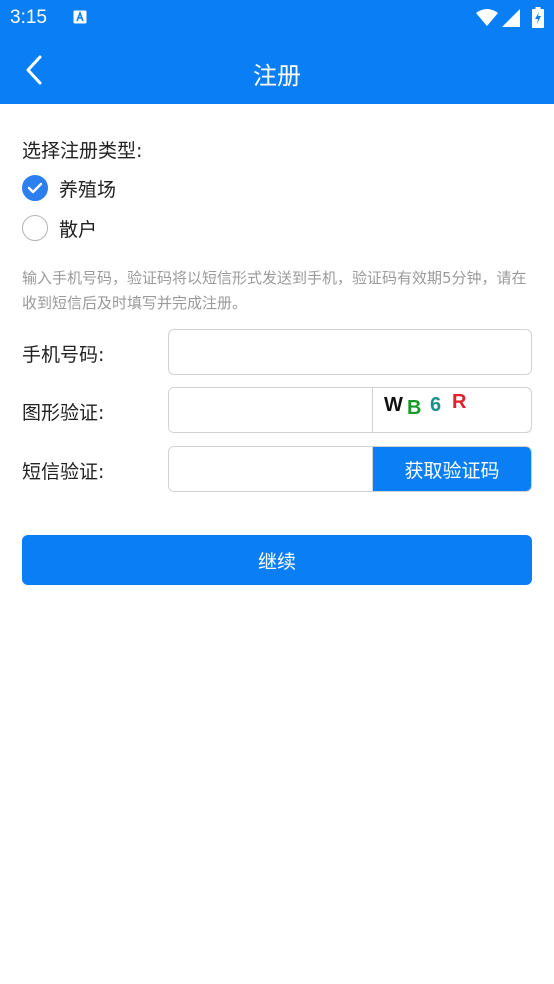 This screenshot has height=984, width=554. I want to click on captcha-char: R, so click(459, 402).